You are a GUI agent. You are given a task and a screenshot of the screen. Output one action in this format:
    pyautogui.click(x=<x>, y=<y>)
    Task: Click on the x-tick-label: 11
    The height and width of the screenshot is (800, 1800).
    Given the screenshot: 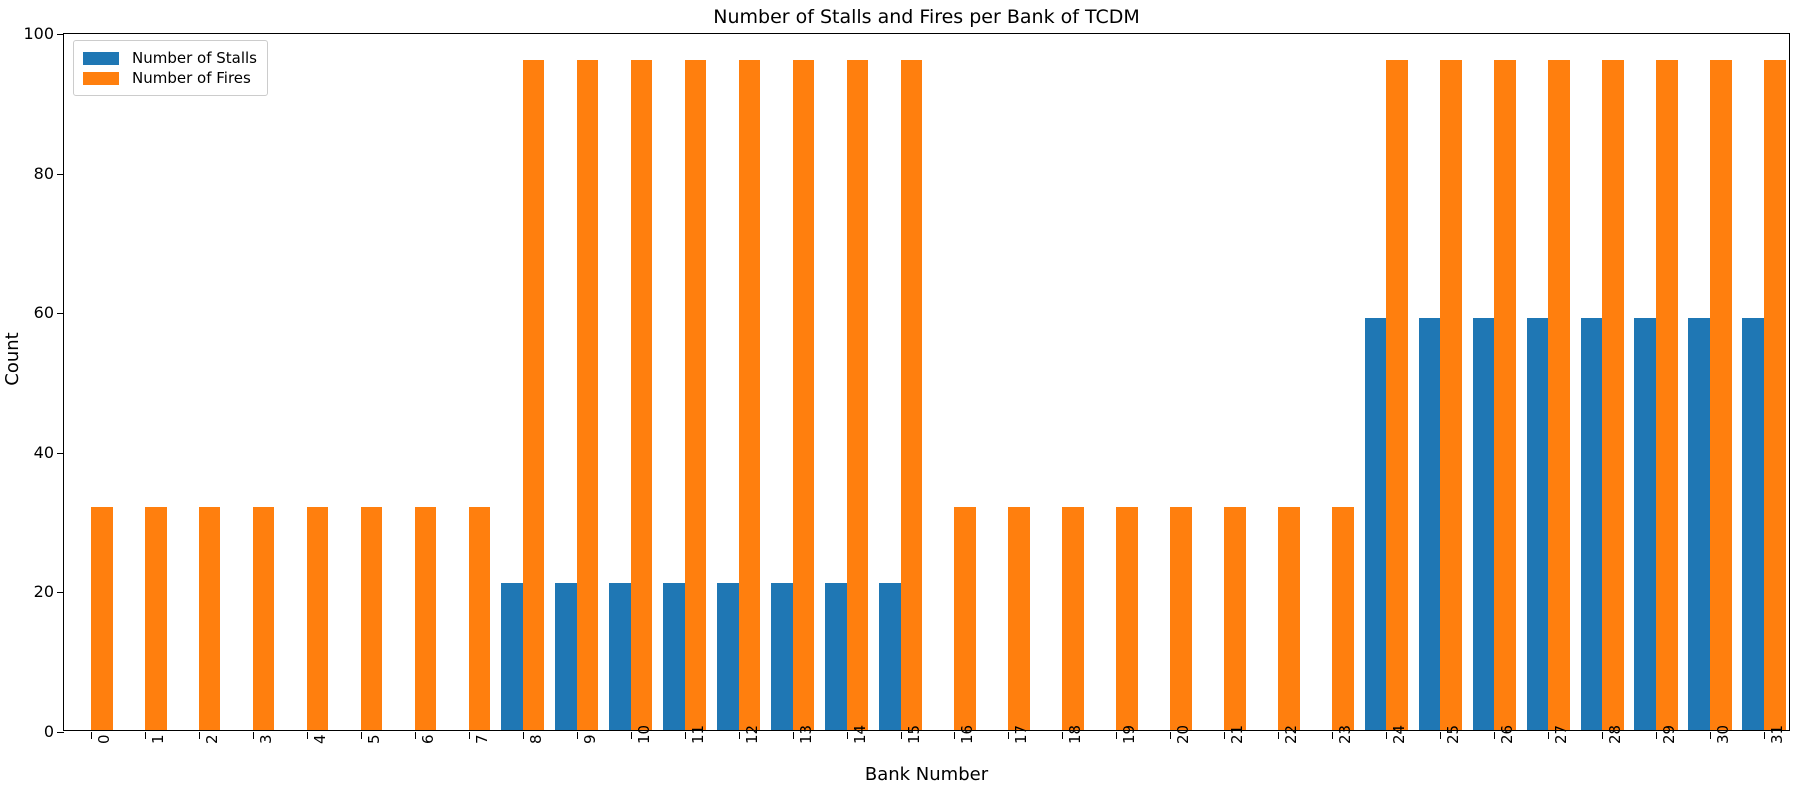 What is the action you would take?
    pyautogui.click(x=697, y=734)
    